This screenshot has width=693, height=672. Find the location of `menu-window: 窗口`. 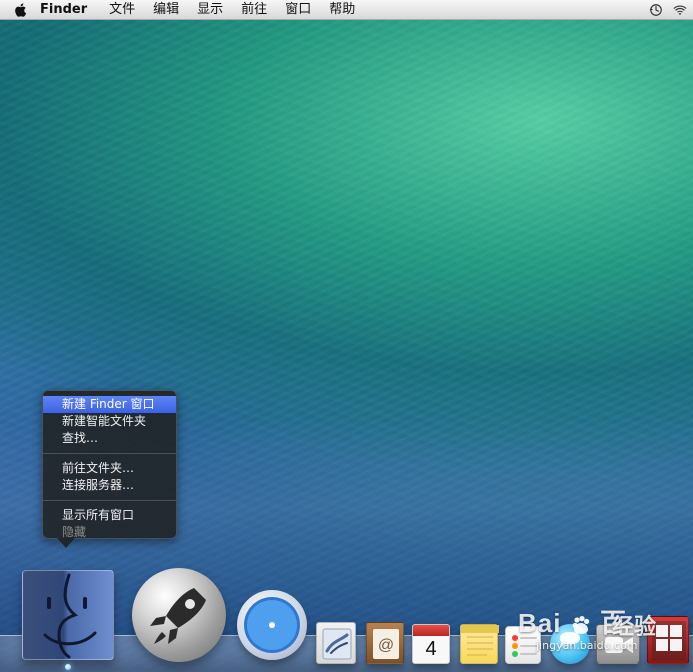

menu-window: 窗口 is located at coordinates (298, 10).